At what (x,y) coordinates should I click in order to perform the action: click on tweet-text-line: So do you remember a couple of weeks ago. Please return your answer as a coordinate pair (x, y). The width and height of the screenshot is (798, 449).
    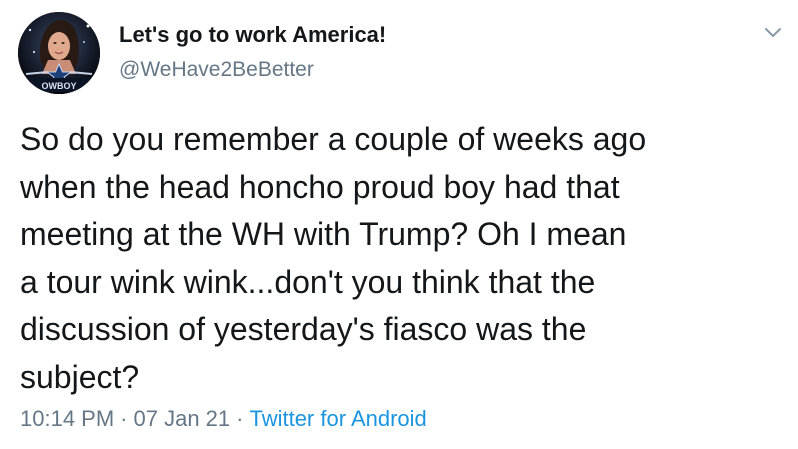
    Looking at the image, I should click on (333, 139).